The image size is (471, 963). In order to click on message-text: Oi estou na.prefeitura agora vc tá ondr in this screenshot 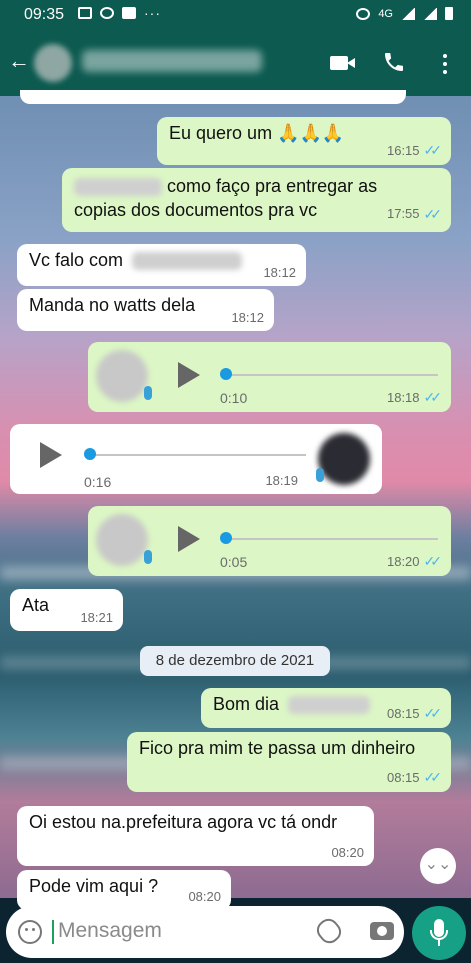, I will do `click(183, 822)`.